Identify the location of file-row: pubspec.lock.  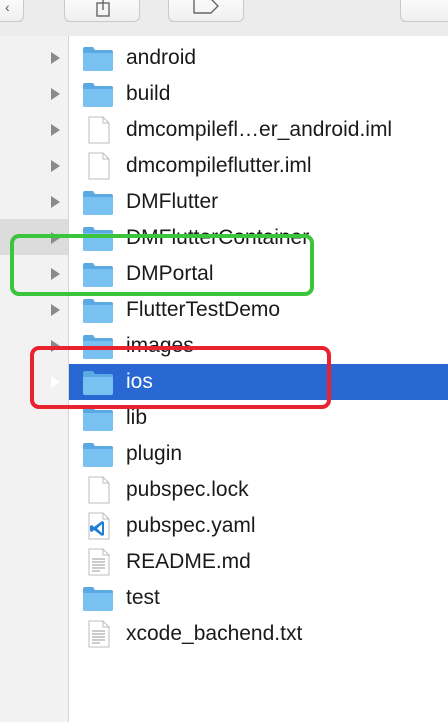
(258, 490).